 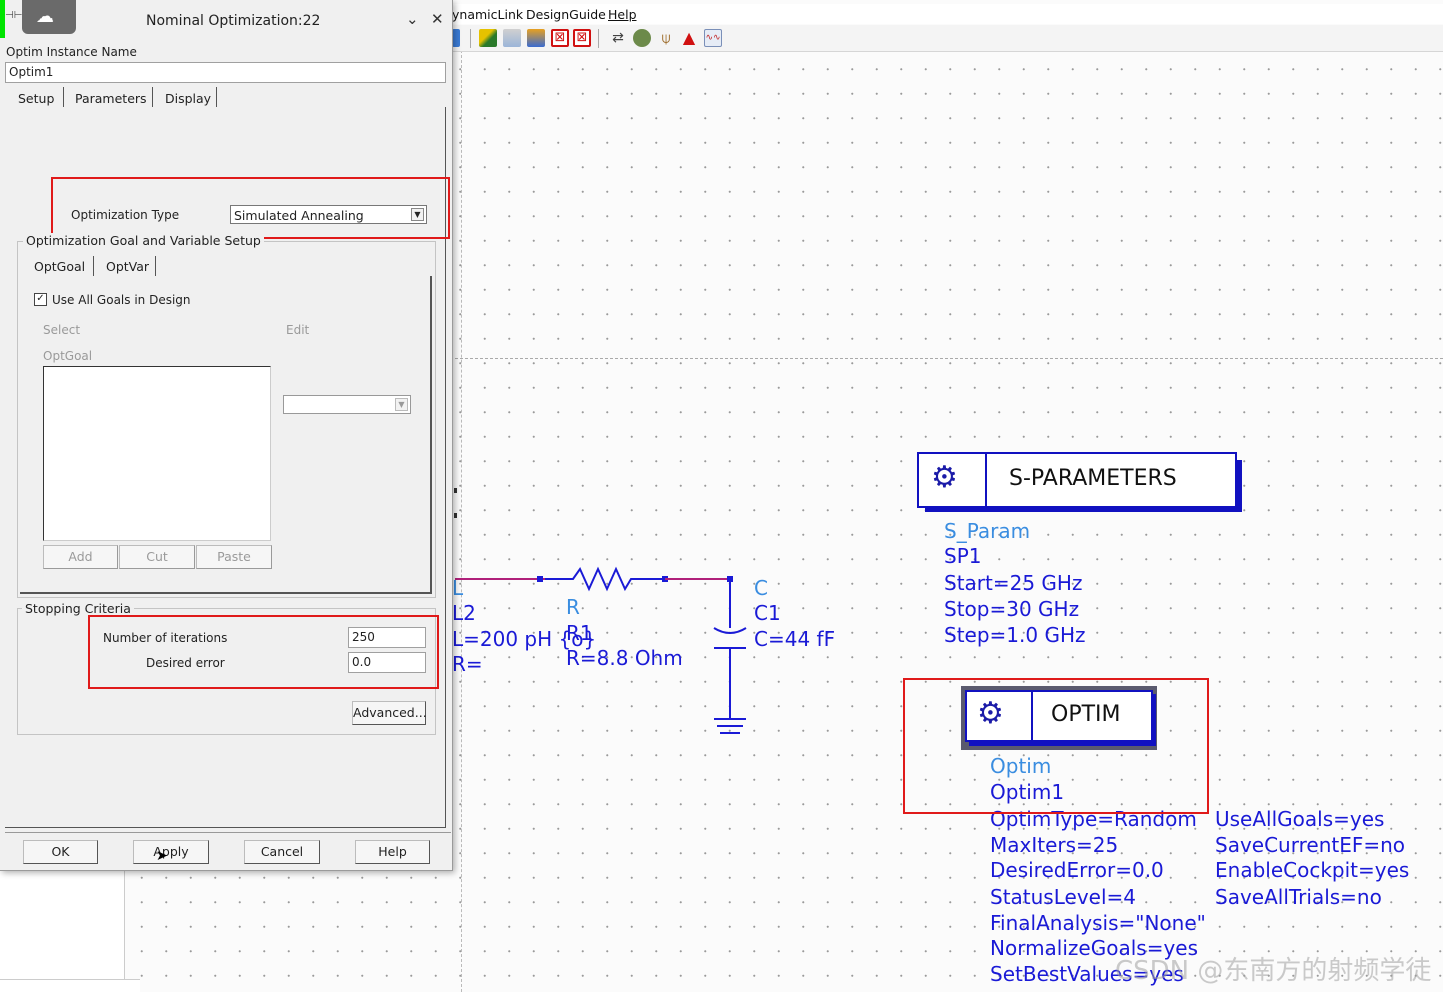 What do you see at coordinates (986, 480) in the screenshot?
I see `sparam-divider` at bounding box center [986, 480].